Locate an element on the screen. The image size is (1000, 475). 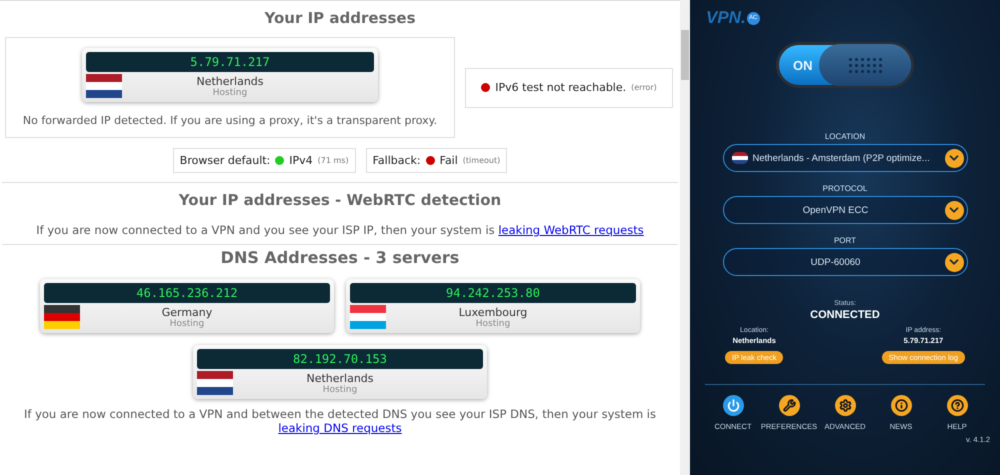
select-label: PORT is located at coordinates (845, 240).